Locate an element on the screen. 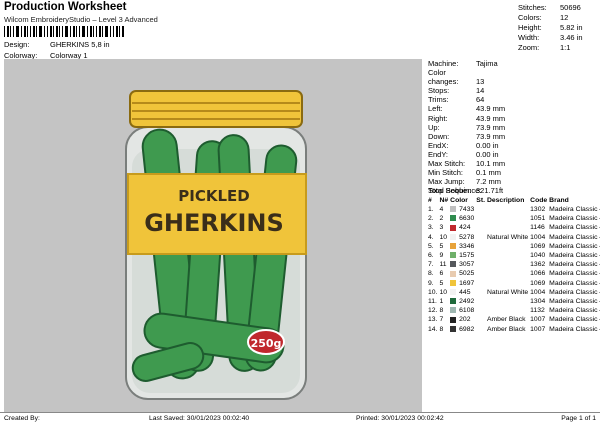 The width and height of the screenshot is (600, 425). info-row: Up: 73.9 mm is located at coordinates (466, 127).